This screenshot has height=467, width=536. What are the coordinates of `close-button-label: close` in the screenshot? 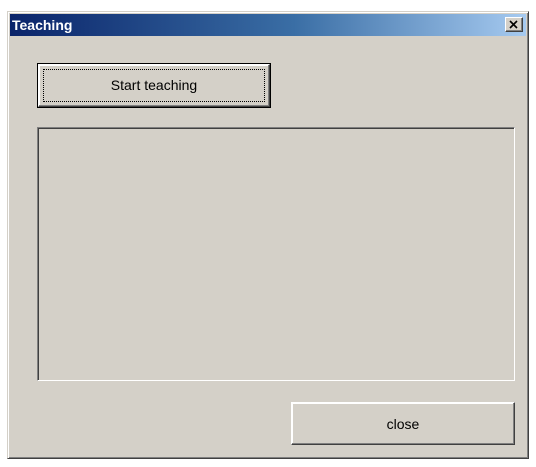 It's located at (403, 424).